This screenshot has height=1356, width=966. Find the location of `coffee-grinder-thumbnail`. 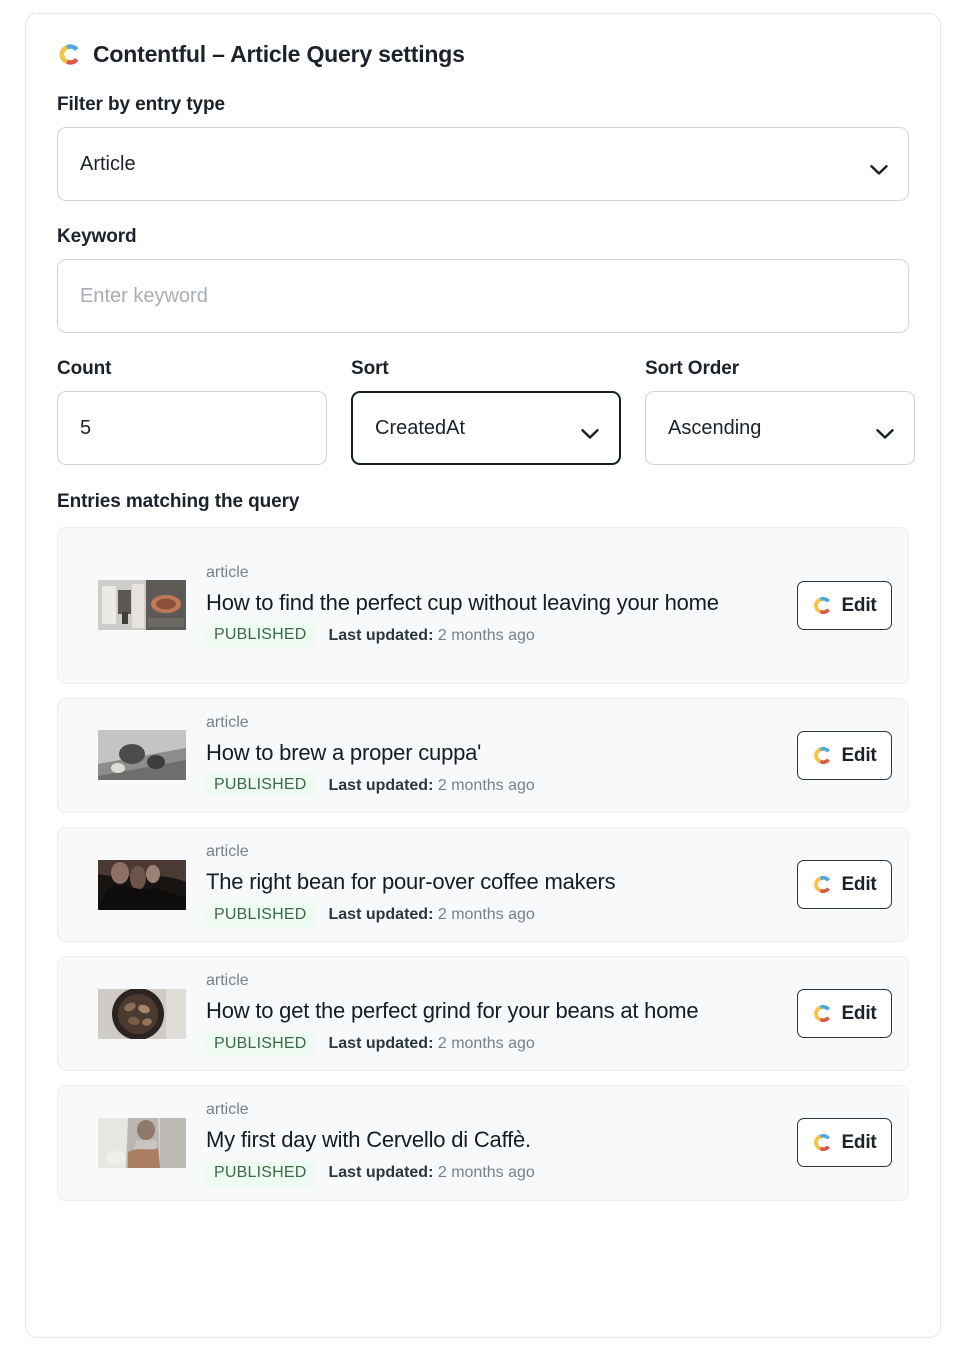

coffee-grinder-thumbnail is located at coordinates (142, 1013).